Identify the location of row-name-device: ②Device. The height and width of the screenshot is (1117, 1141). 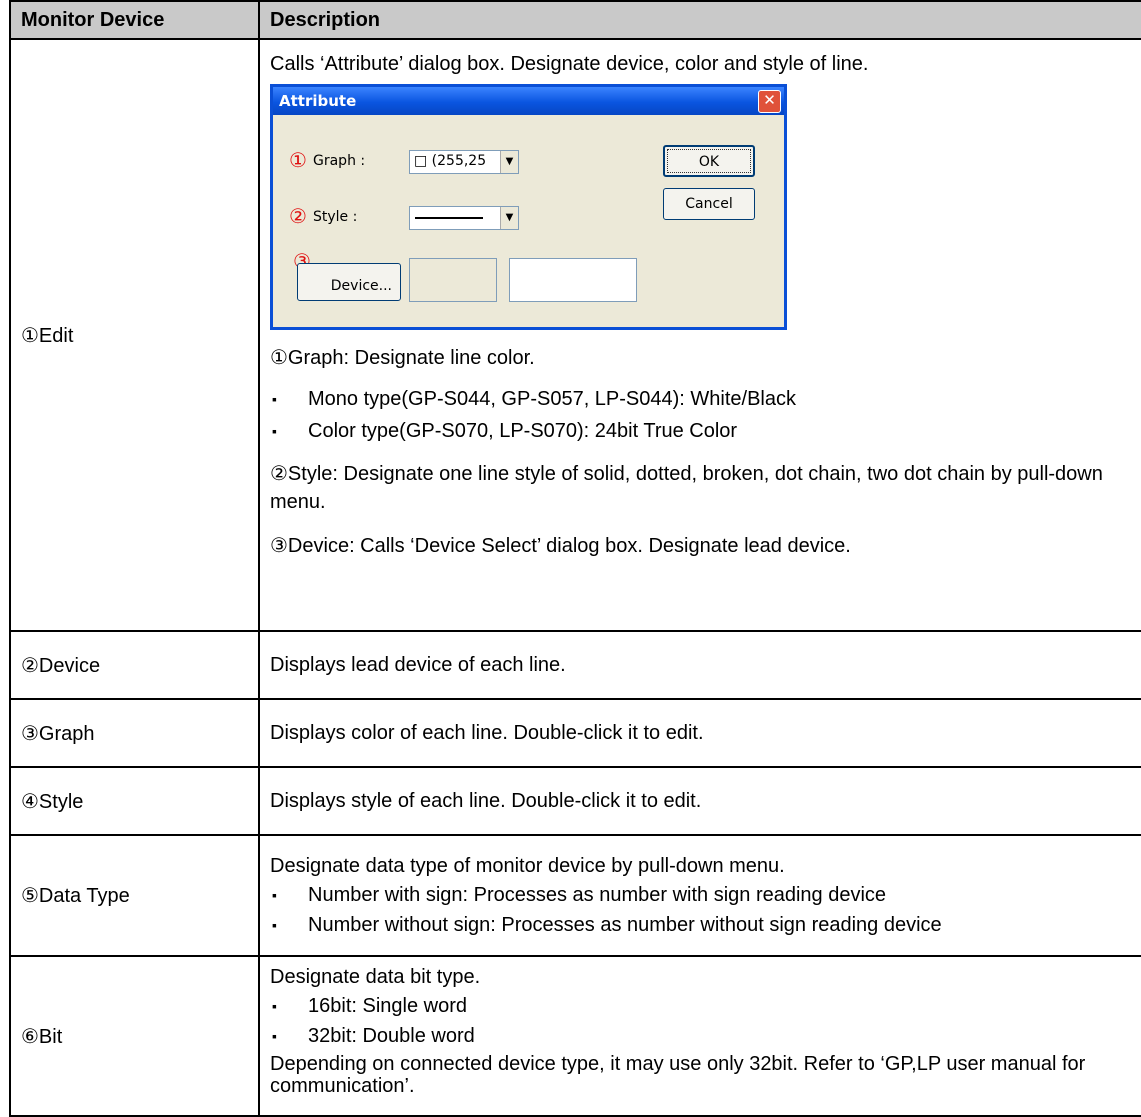
(134, 665).